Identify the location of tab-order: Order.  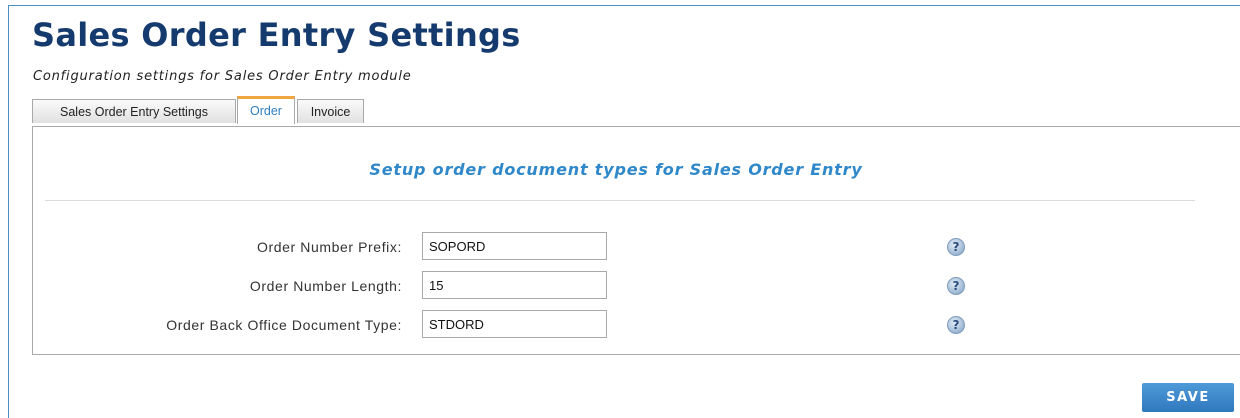
(266, 110).